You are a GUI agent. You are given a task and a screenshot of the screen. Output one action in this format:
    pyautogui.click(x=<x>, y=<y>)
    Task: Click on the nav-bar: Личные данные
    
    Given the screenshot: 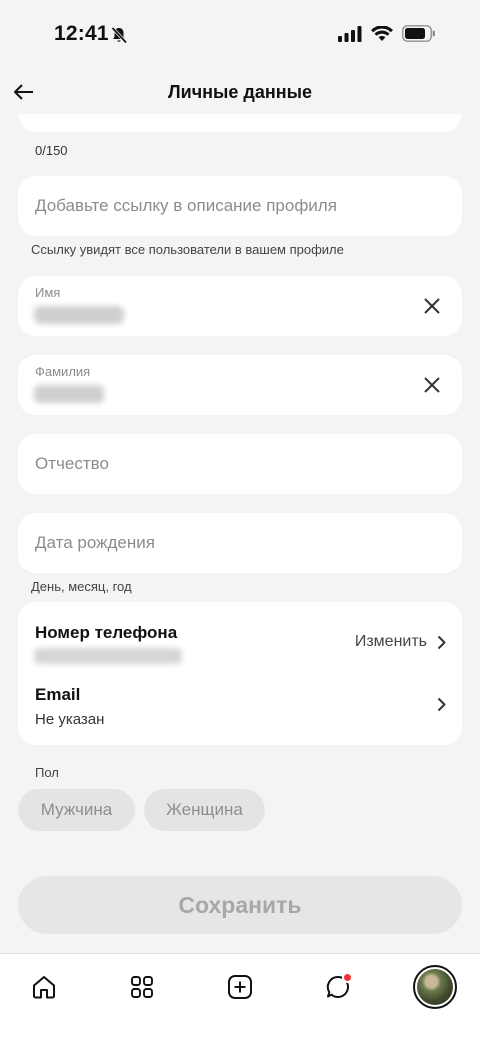 What is the action you would take?
    pyautogui.click(x=240, y=92)
    